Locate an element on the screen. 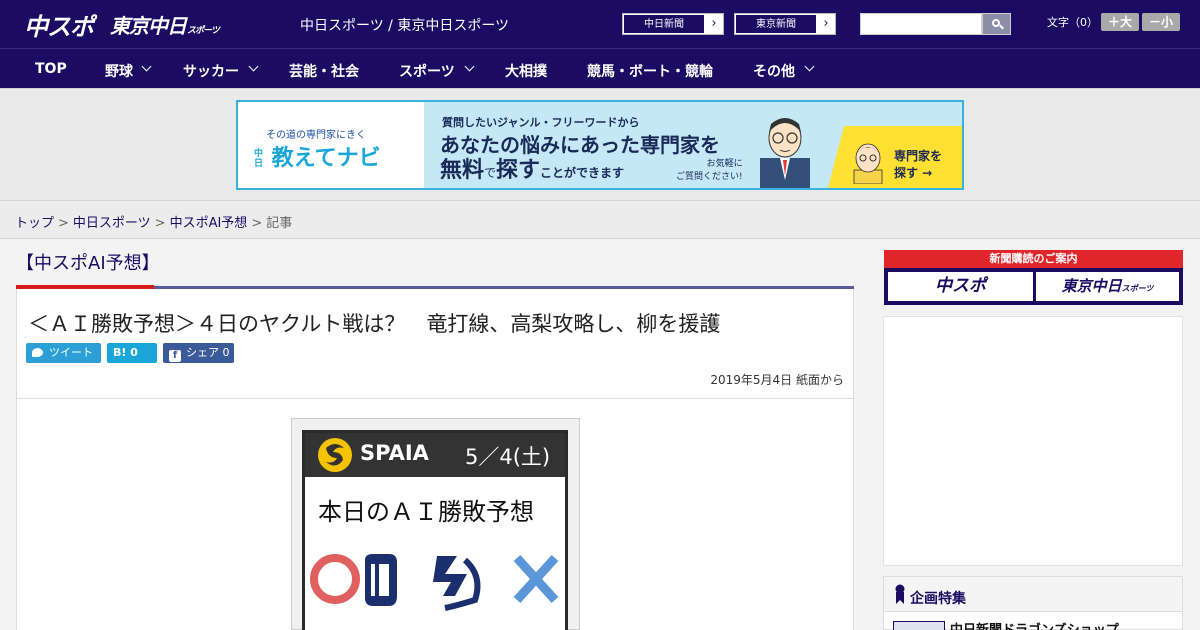  search-button is located at coordinates (996, 24).